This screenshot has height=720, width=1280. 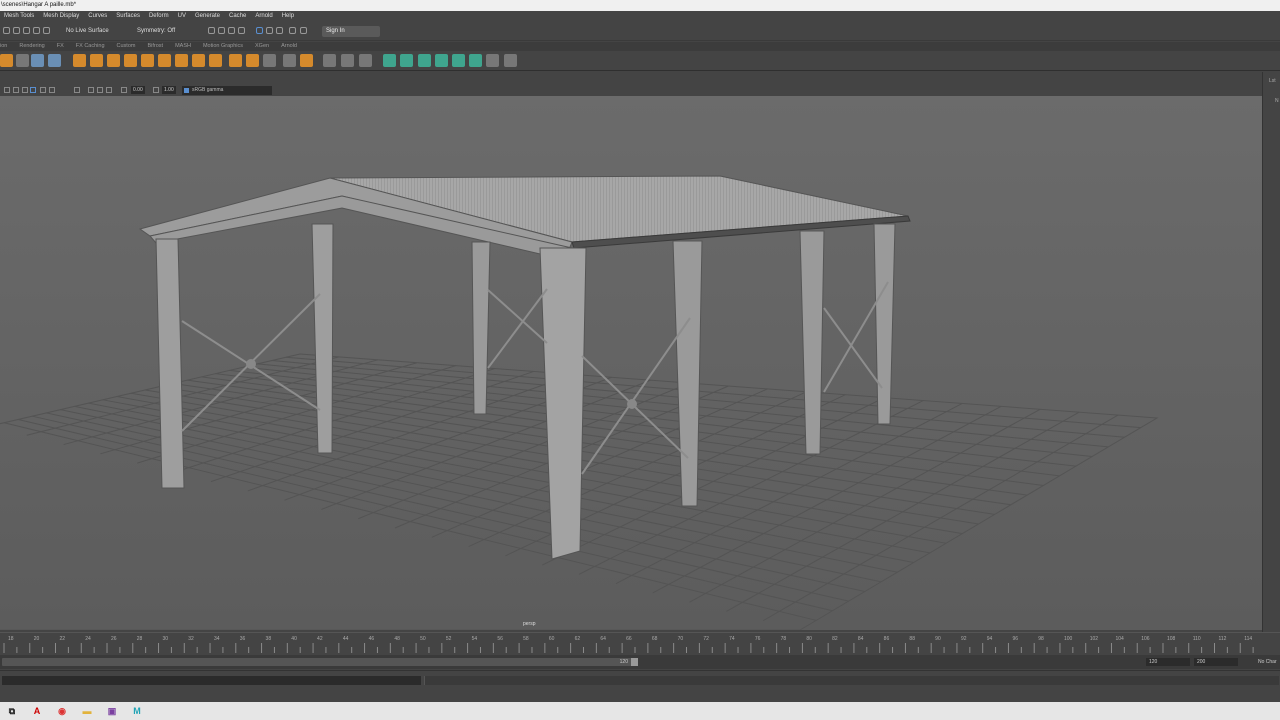 I want to click on pause-icon, so click(x=292, y=30).